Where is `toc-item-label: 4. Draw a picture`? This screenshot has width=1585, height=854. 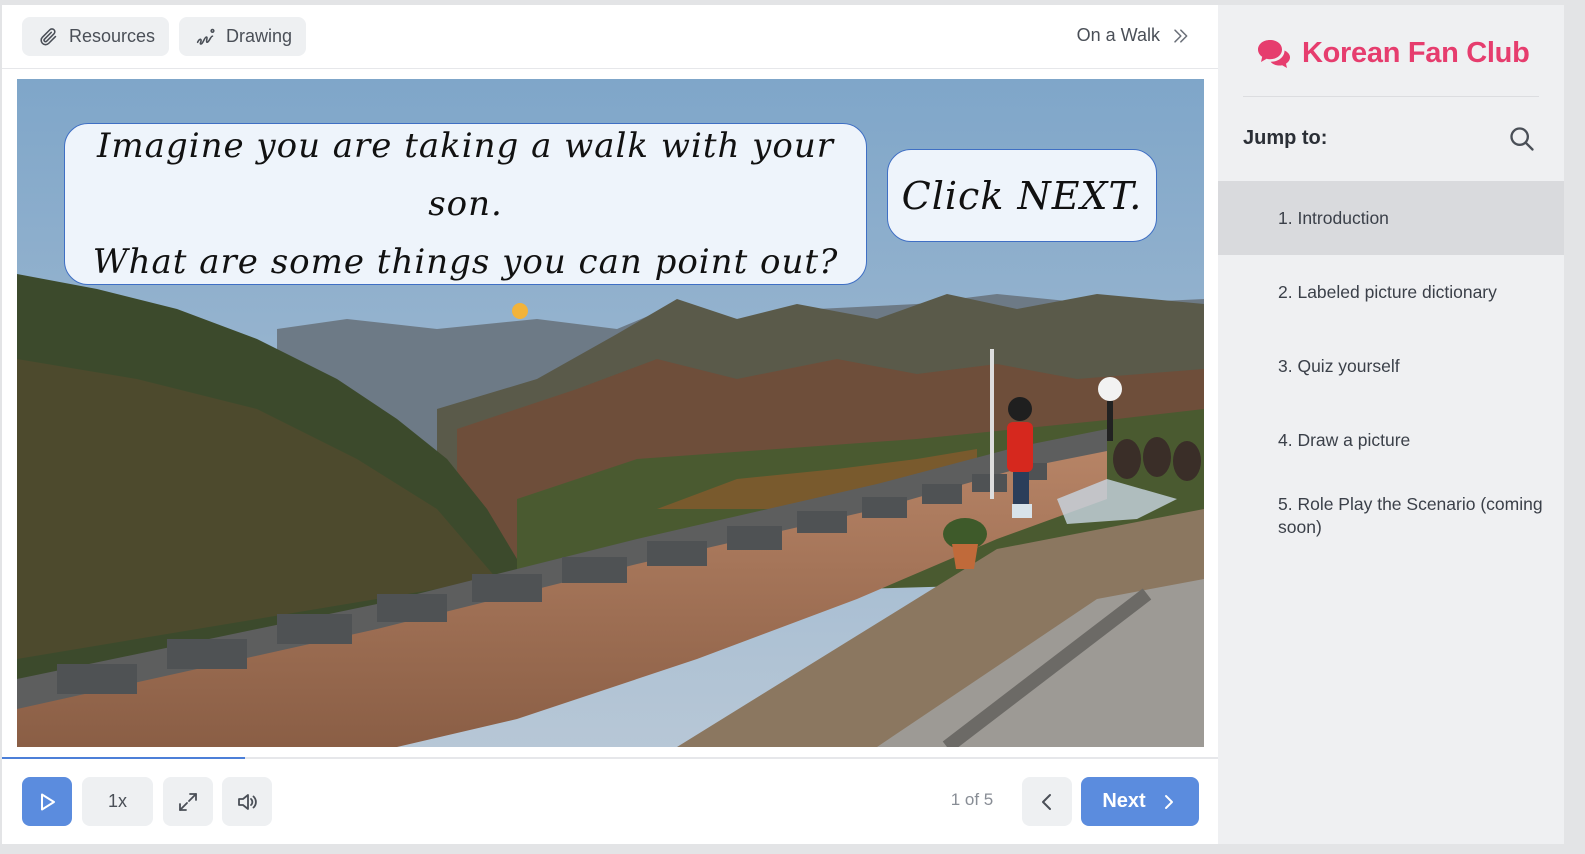 toc-item-label: 4. Draw a picture is located at coordinates (1344, 439).